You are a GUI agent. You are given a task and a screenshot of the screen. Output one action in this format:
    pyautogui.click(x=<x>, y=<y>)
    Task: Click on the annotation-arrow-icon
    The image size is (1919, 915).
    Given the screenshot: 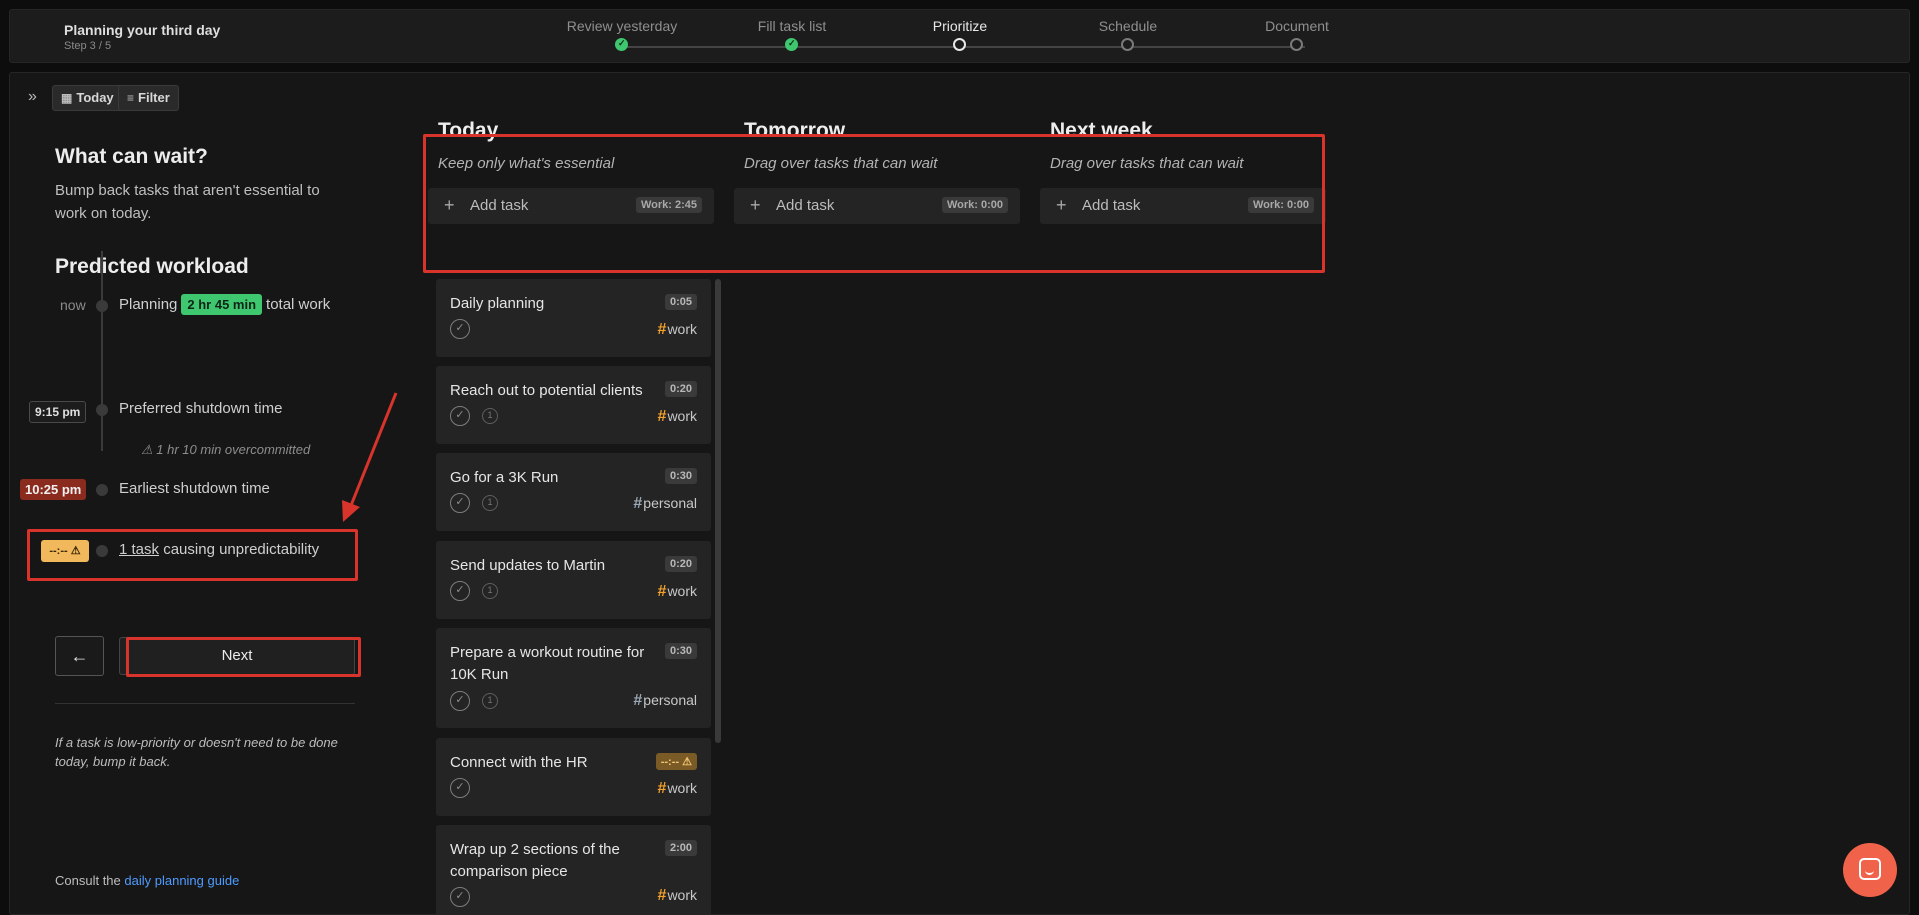 What is the action you would take?
    pyautogui.click(x=370, y=457)
    